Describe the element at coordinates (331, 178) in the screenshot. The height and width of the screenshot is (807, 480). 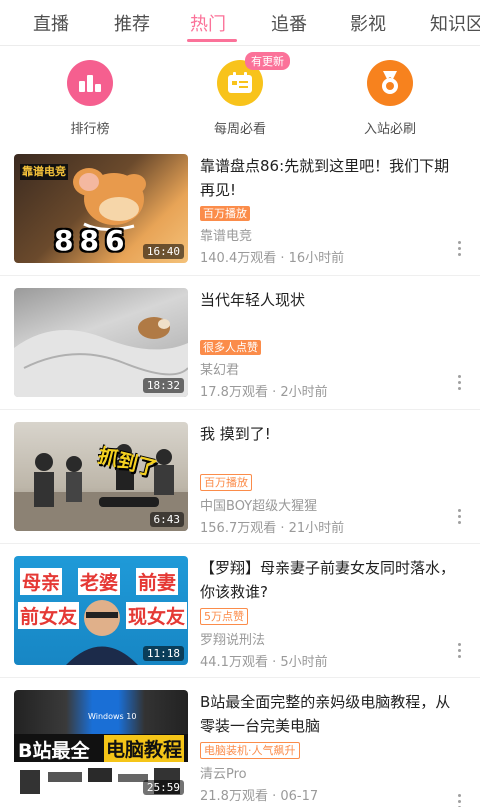
I see `video-title: 靠谱盘点86:先就到这里吧！我们下期再见!` at that location.